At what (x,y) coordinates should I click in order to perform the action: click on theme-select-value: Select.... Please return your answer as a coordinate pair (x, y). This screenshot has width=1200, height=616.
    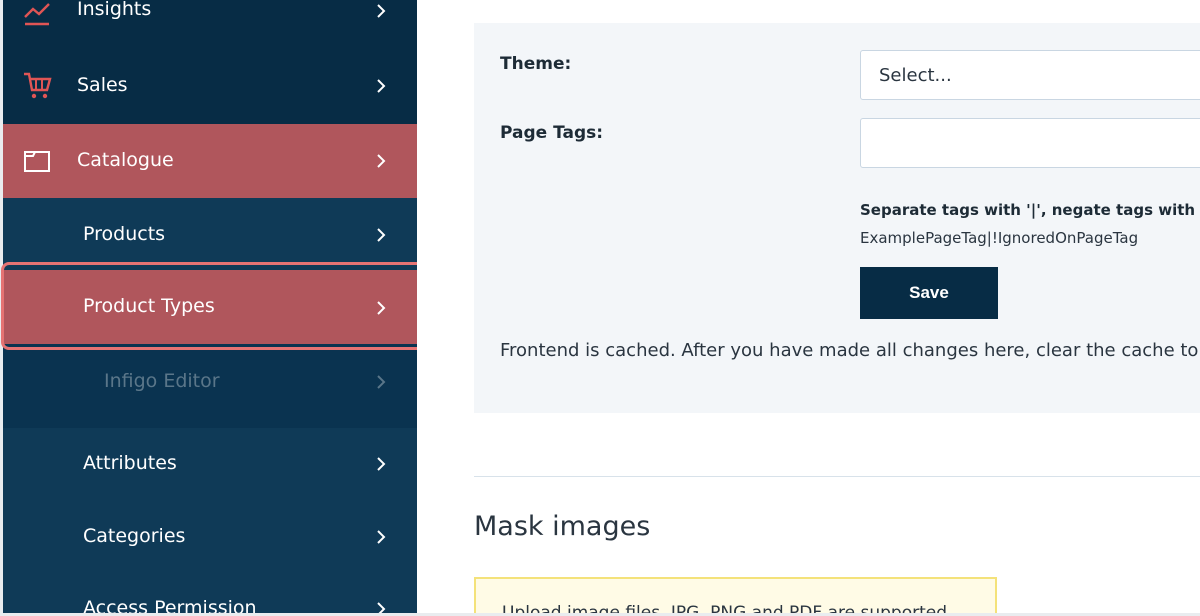
    Looking at the image, I should click on (915, 75).